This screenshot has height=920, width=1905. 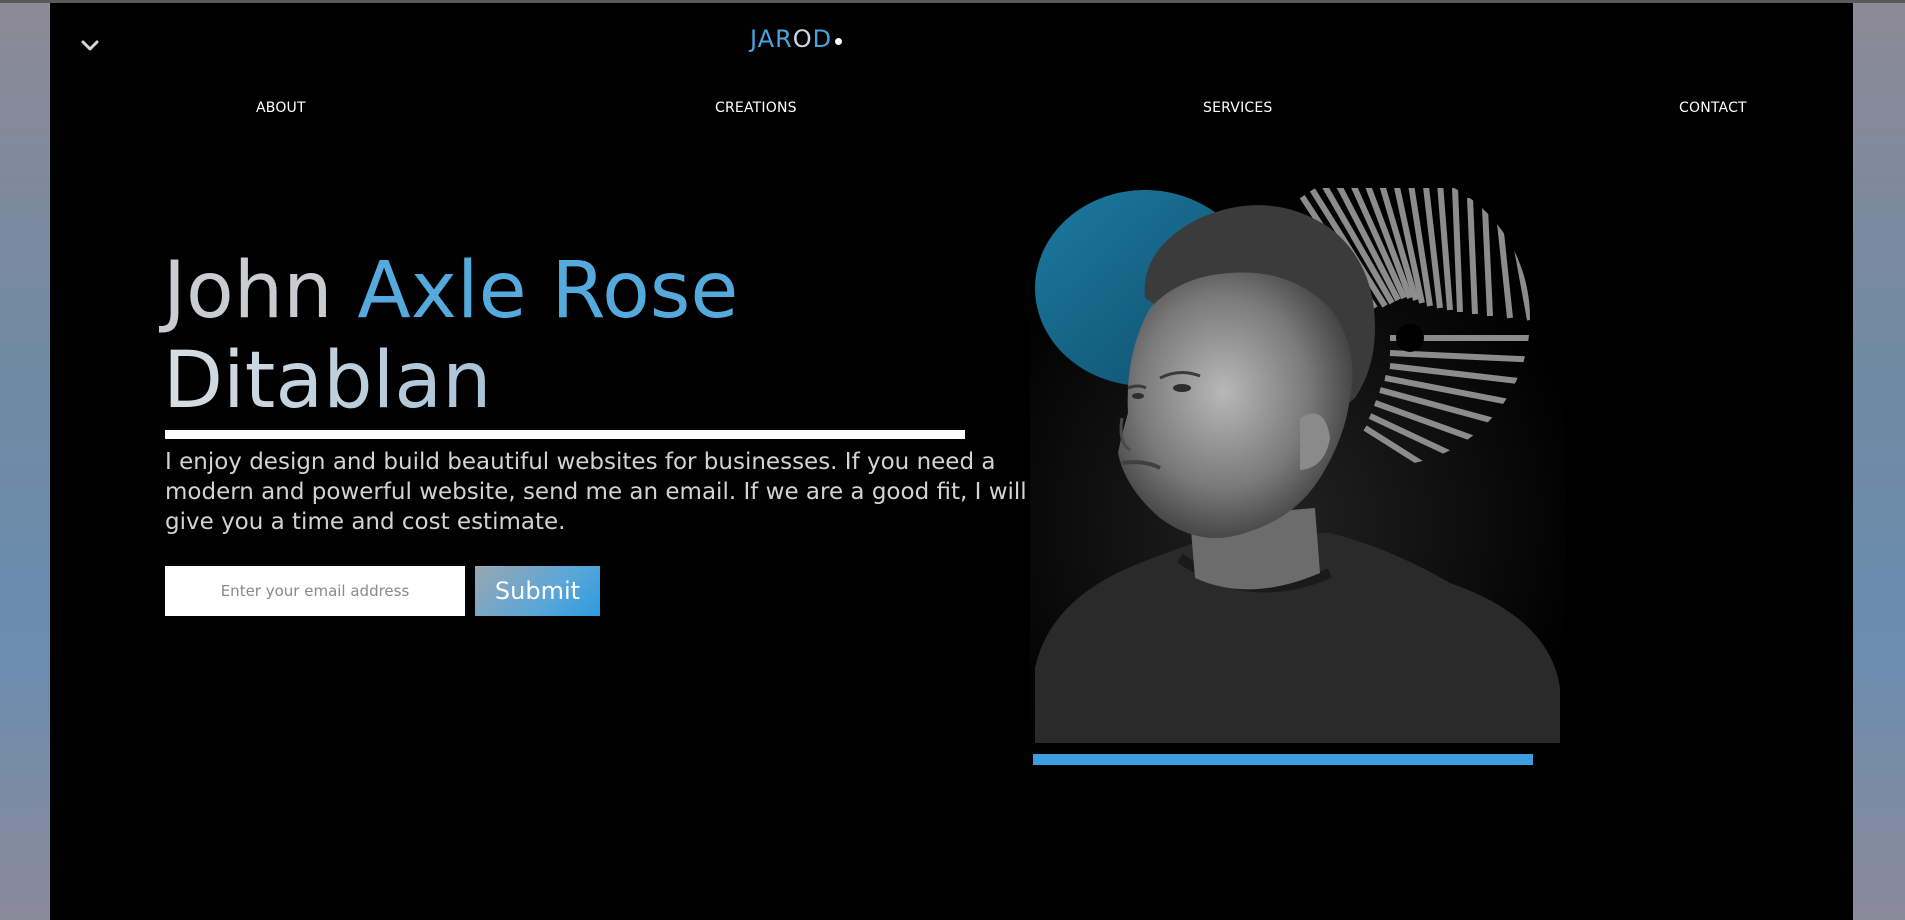 I want to click on logo-text-part2: O, so click(x=802, y=39).